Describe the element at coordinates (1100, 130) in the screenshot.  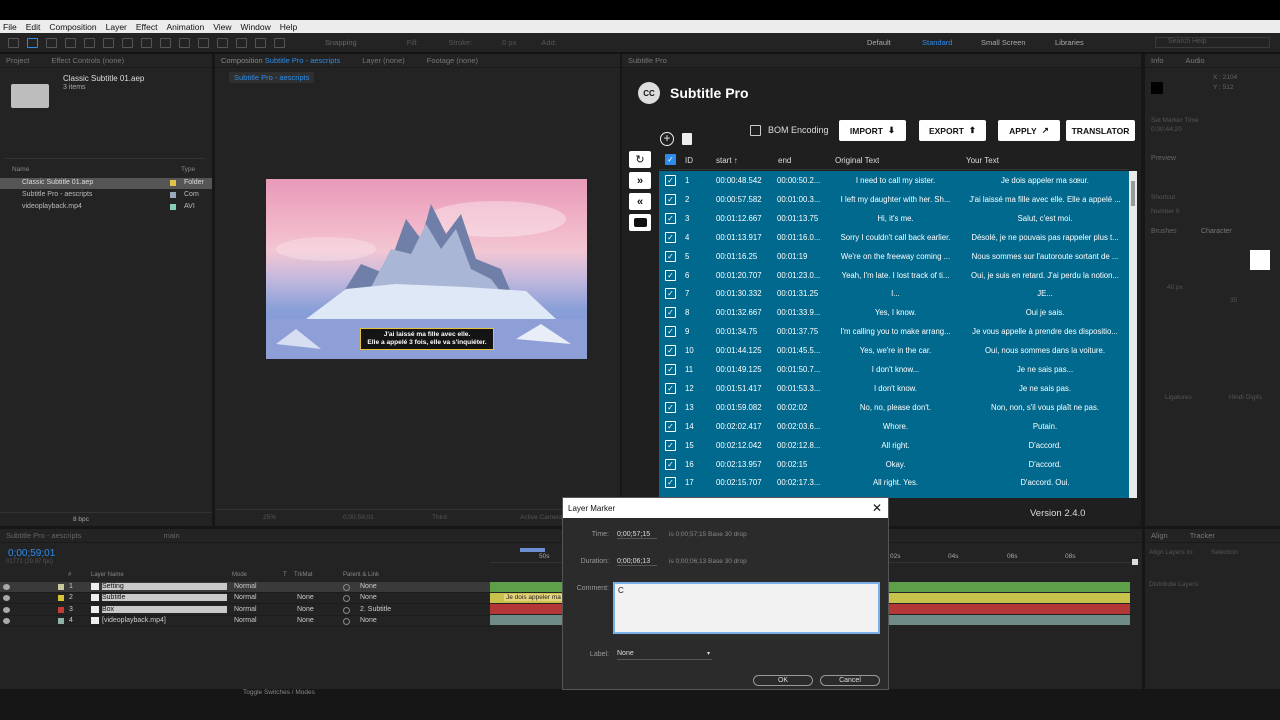
I see `translator-button: TRANSLATOR` at that location.